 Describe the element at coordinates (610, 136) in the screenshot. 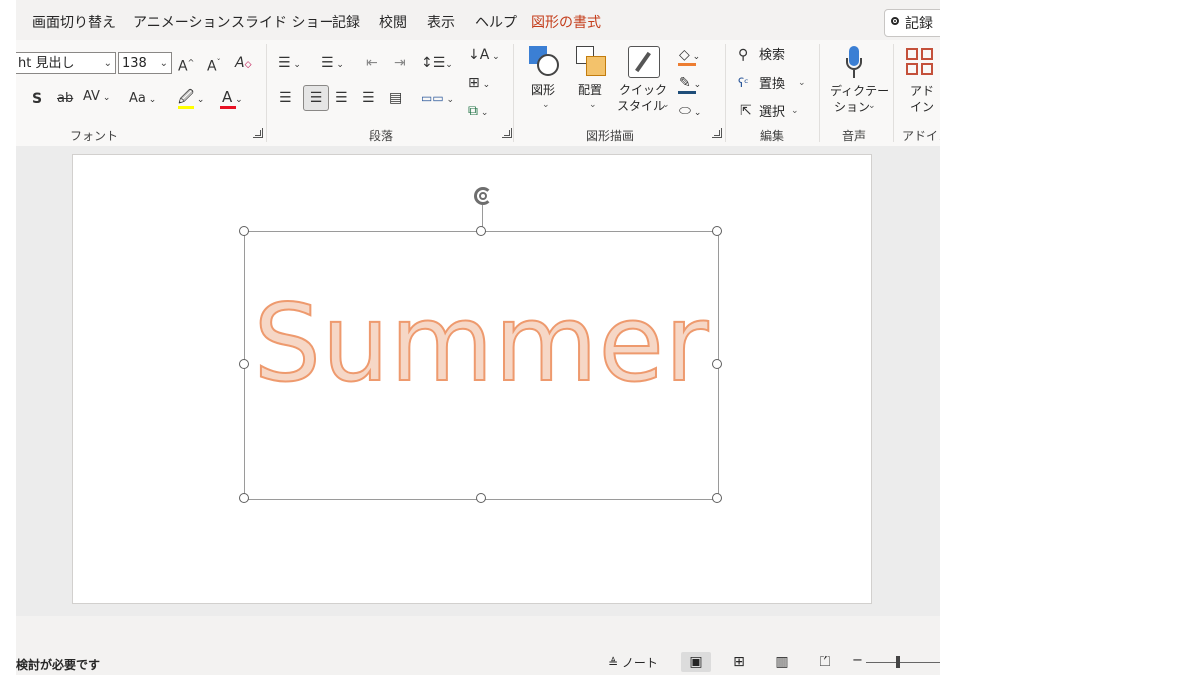

I see `drawing-group-label: 図形描画` at that location.